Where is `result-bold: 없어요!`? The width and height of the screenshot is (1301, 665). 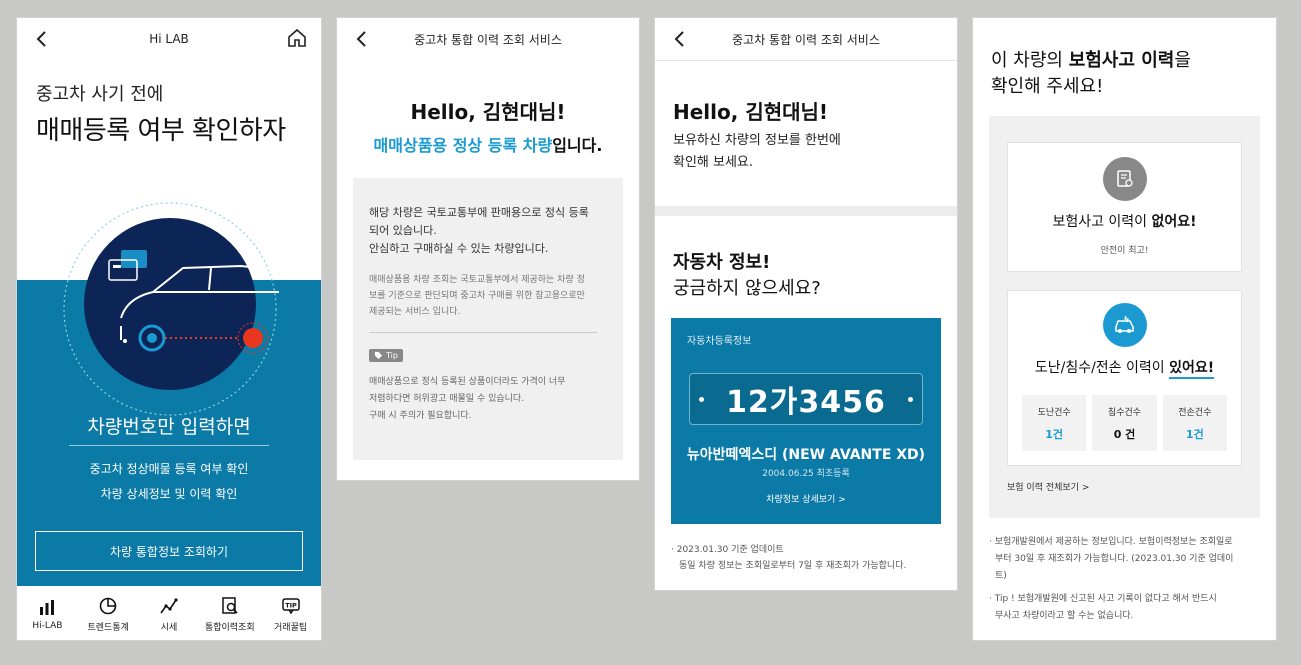 result-bold: 없어요! is located at coordinates (1174, 222).